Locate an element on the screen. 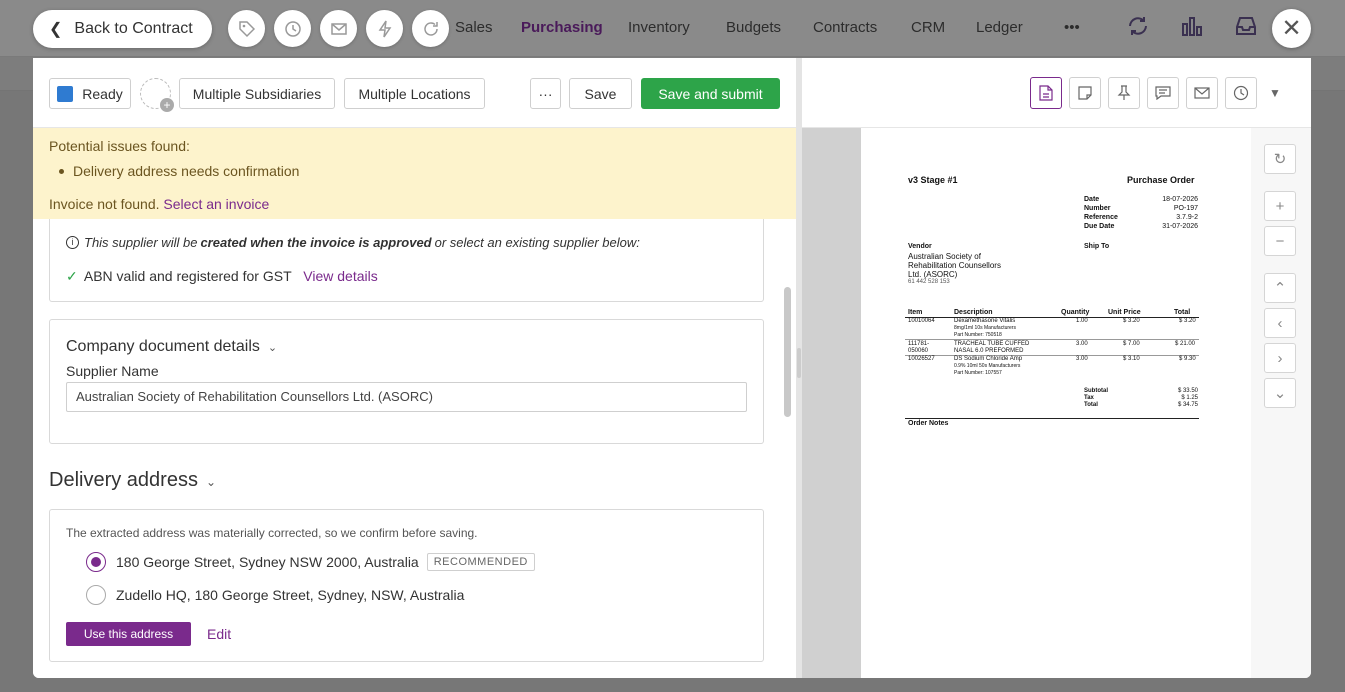  row-desc: 8mg/1ml 10s Manufacturers is located at coordinates (985, 328).